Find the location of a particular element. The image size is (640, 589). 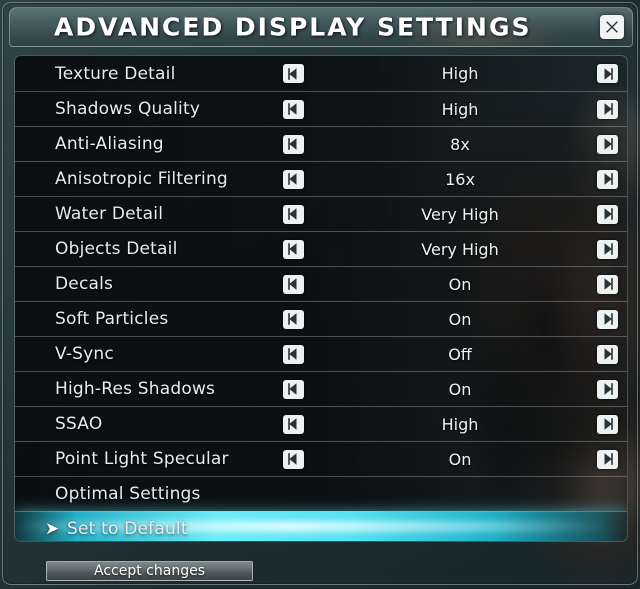

settings-row: Water Detail Very High is located at coordinates (321, 213).